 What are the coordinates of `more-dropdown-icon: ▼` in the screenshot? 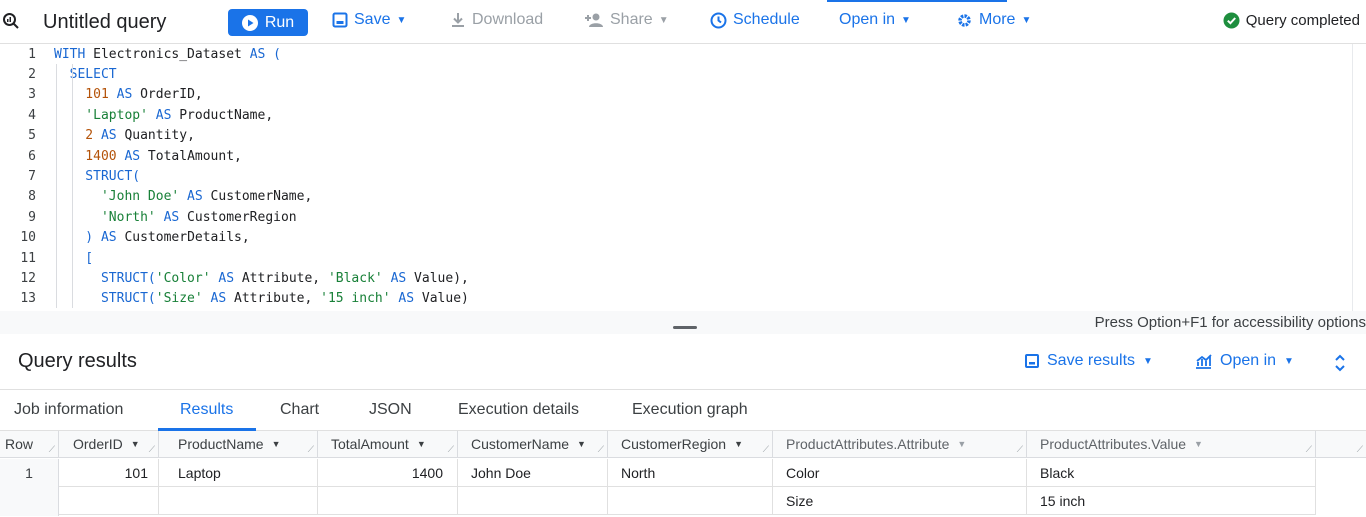 It's located at (1026, 20).